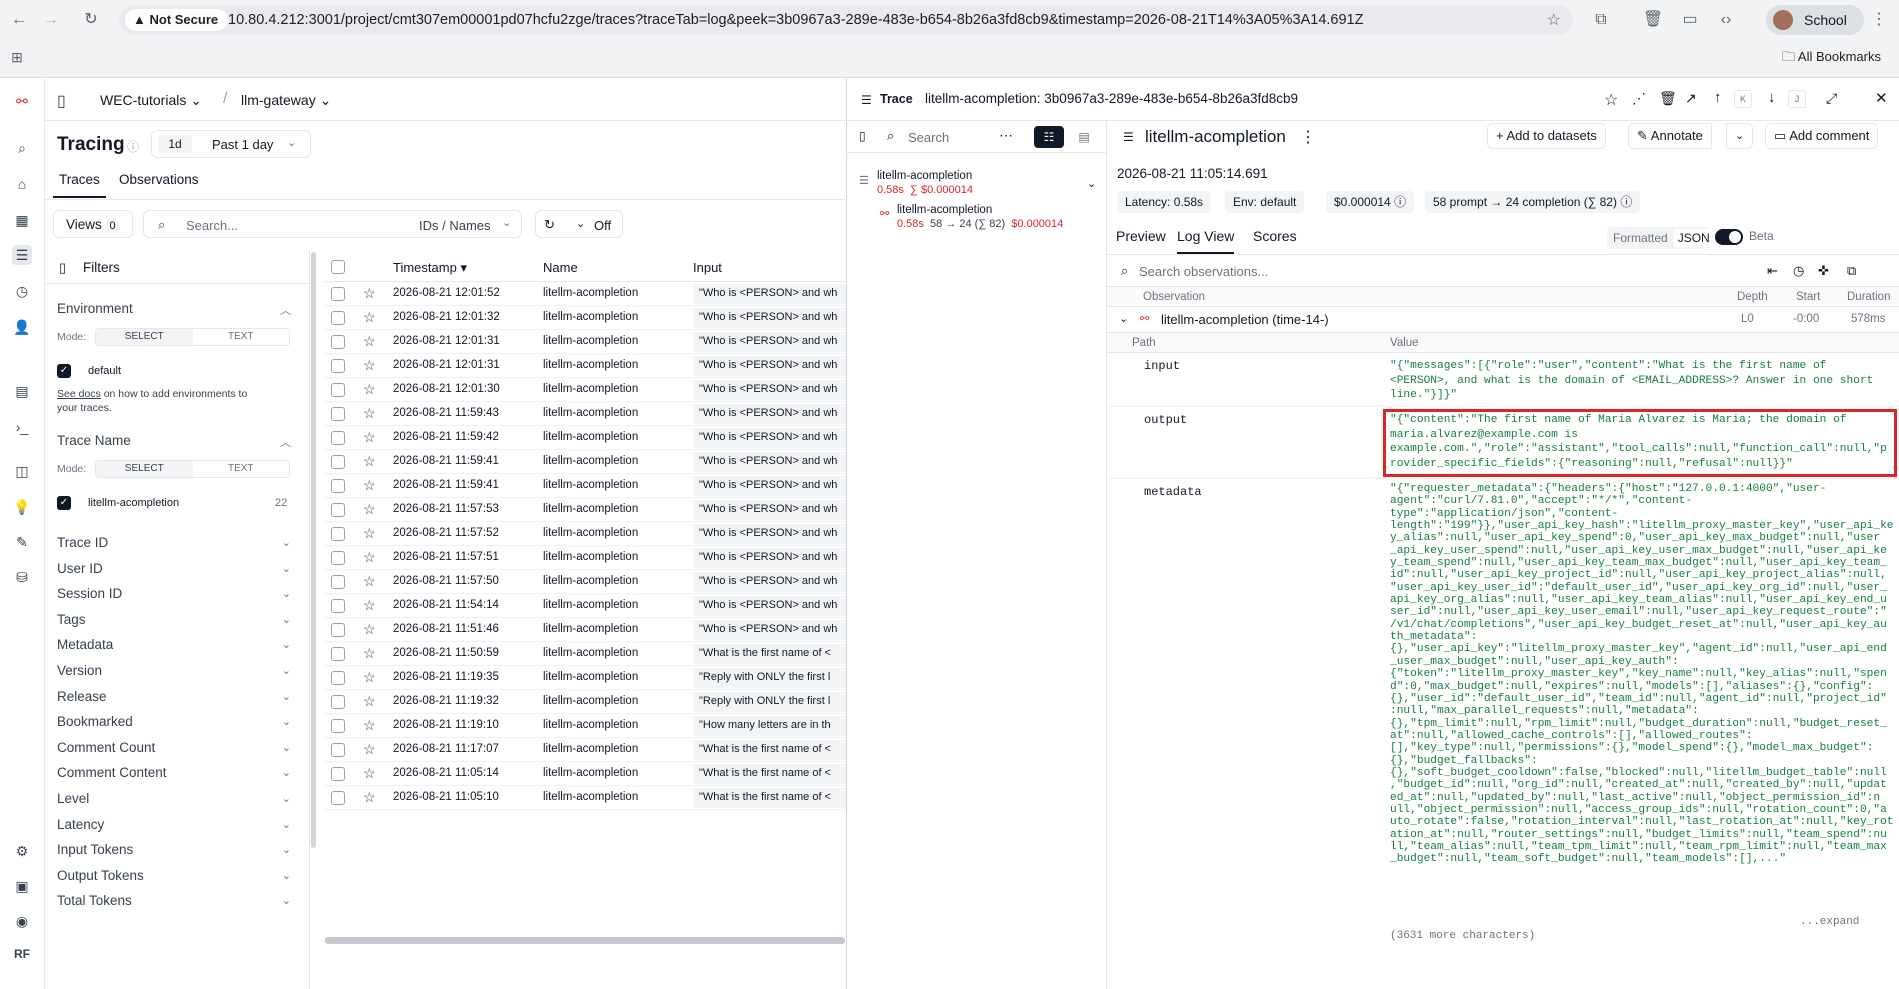 This screenshot has height=989, width=1899. What do you see at coordinates (1726, 20) in the screenshot?
I see `devtools-icon: ‹›` at bounding box center [1726, 20].